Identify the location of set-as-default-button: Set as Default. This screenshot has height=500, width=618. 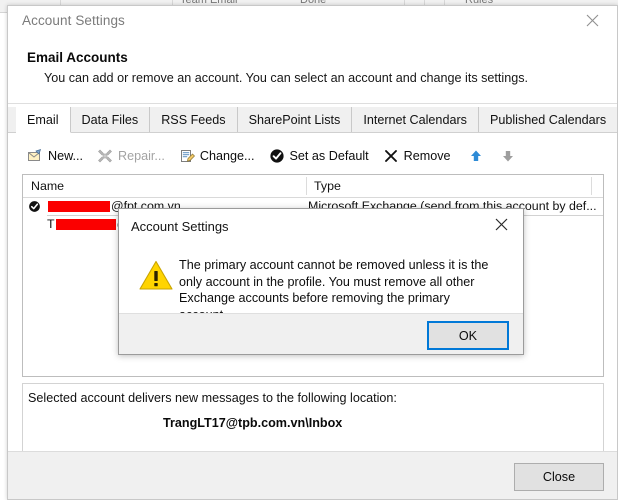
(321, 156).